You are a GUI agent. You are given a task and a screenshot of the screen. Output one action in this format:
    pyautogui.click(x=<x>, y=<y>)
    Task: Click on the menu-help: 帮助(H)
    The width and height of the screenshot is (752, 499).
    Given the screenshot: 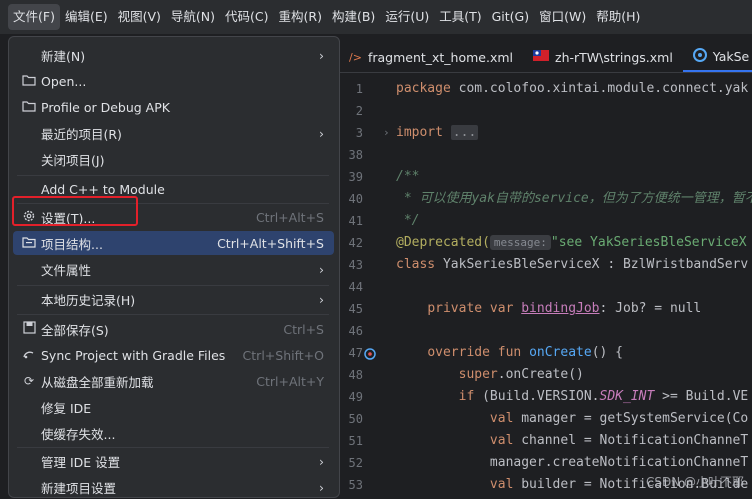 What is the action you would take?
    pyautogui.click(x=618, y=17)
    